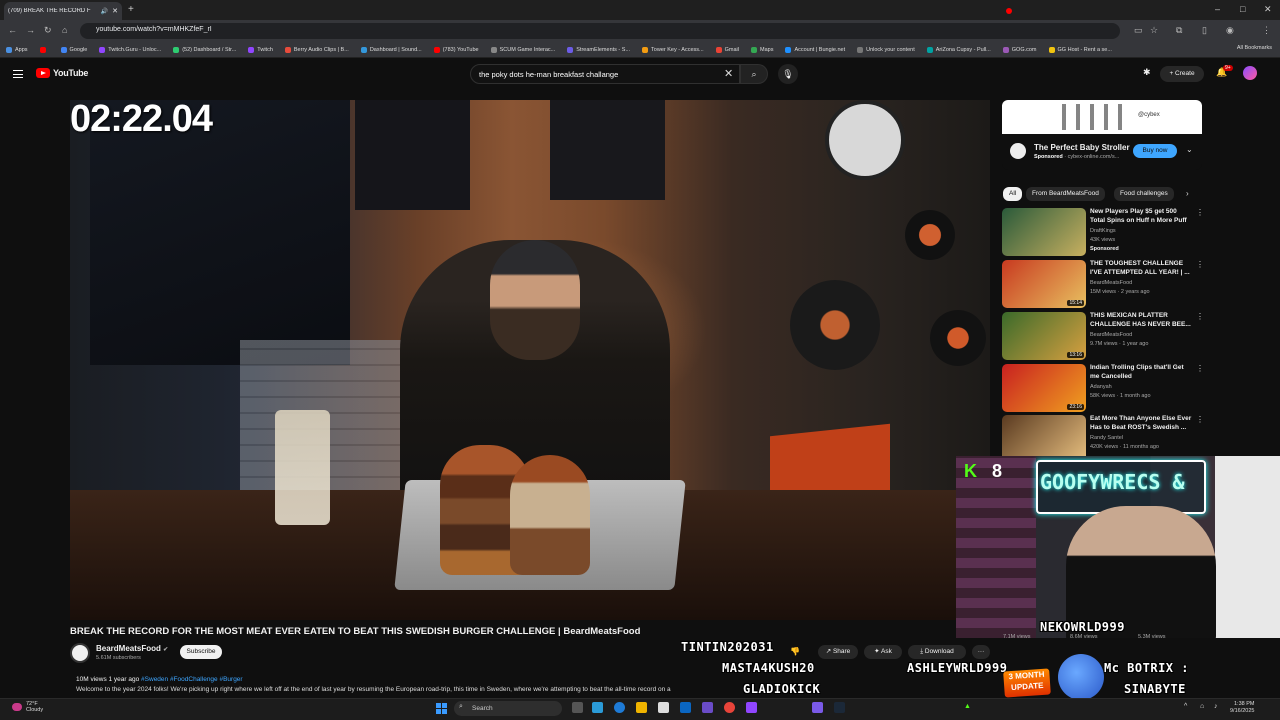 This screenshot has height=720, width=1280. I want to click on minimize-button: –, so click(1217, 9).